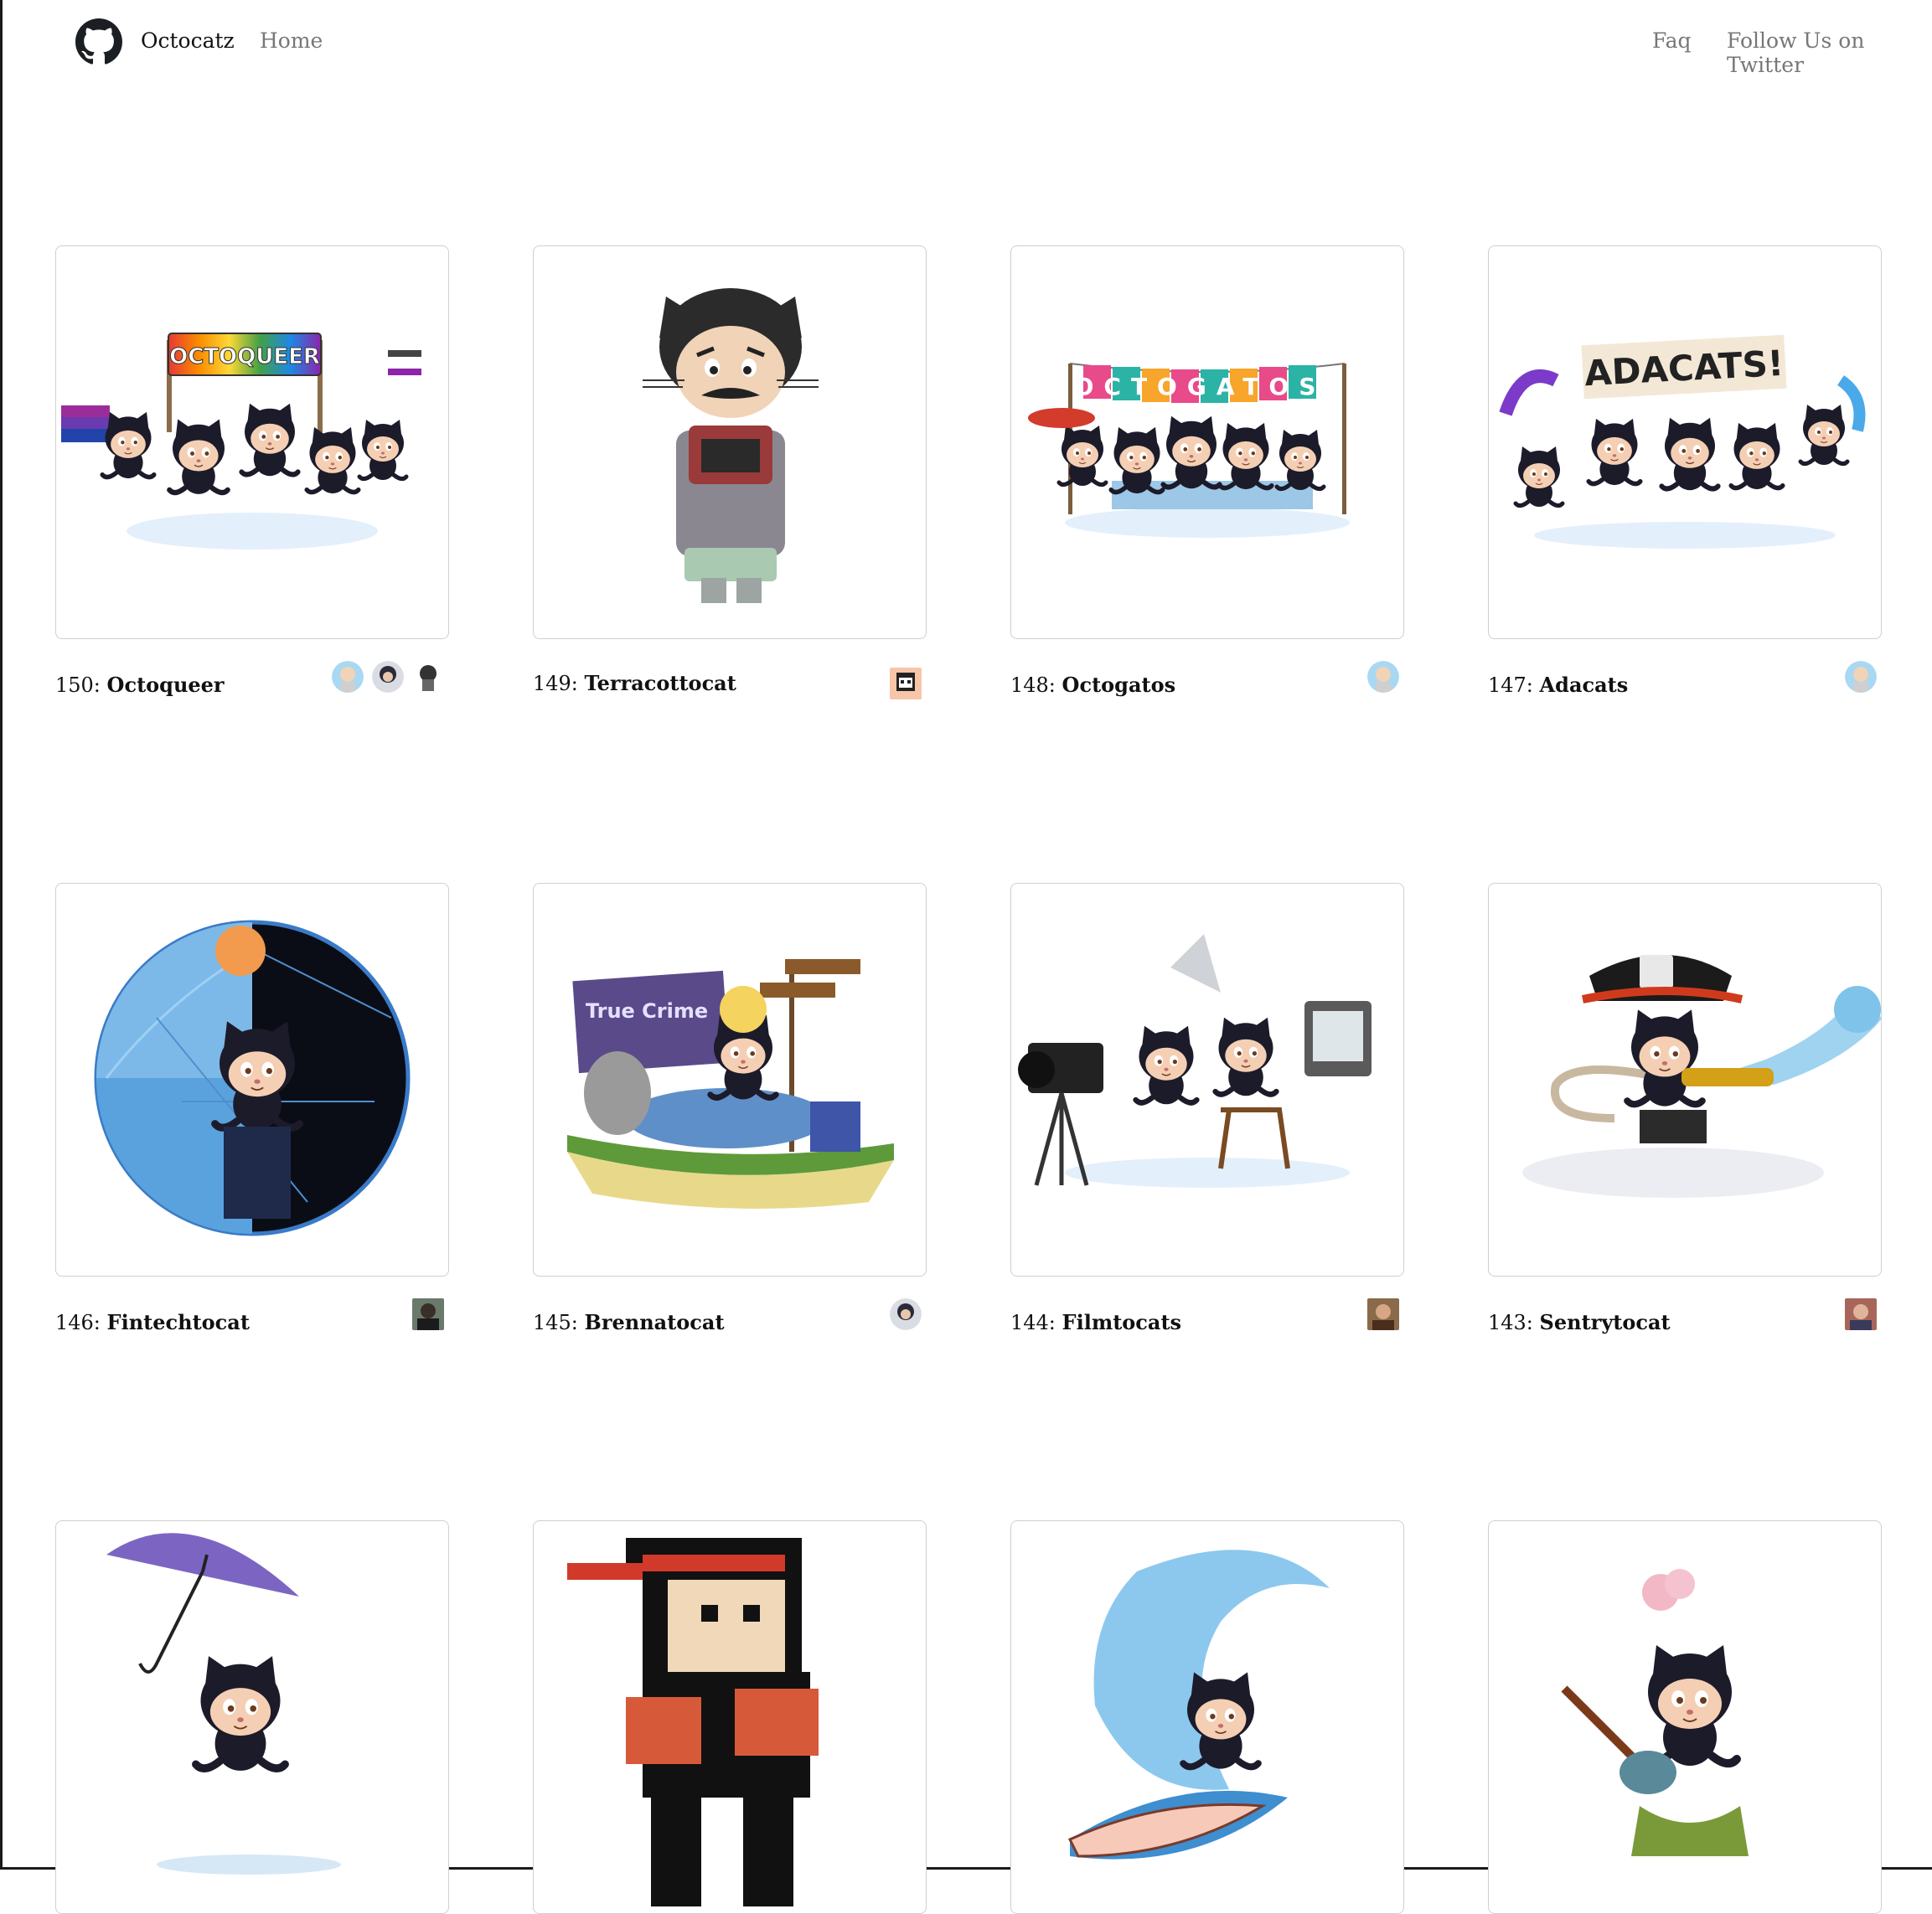 Image resolution: width=1932 pixels, height=1914 pixels. Describe the element at coordinates (1, 935) in the screenshot. I see `window-left-border` at that location.